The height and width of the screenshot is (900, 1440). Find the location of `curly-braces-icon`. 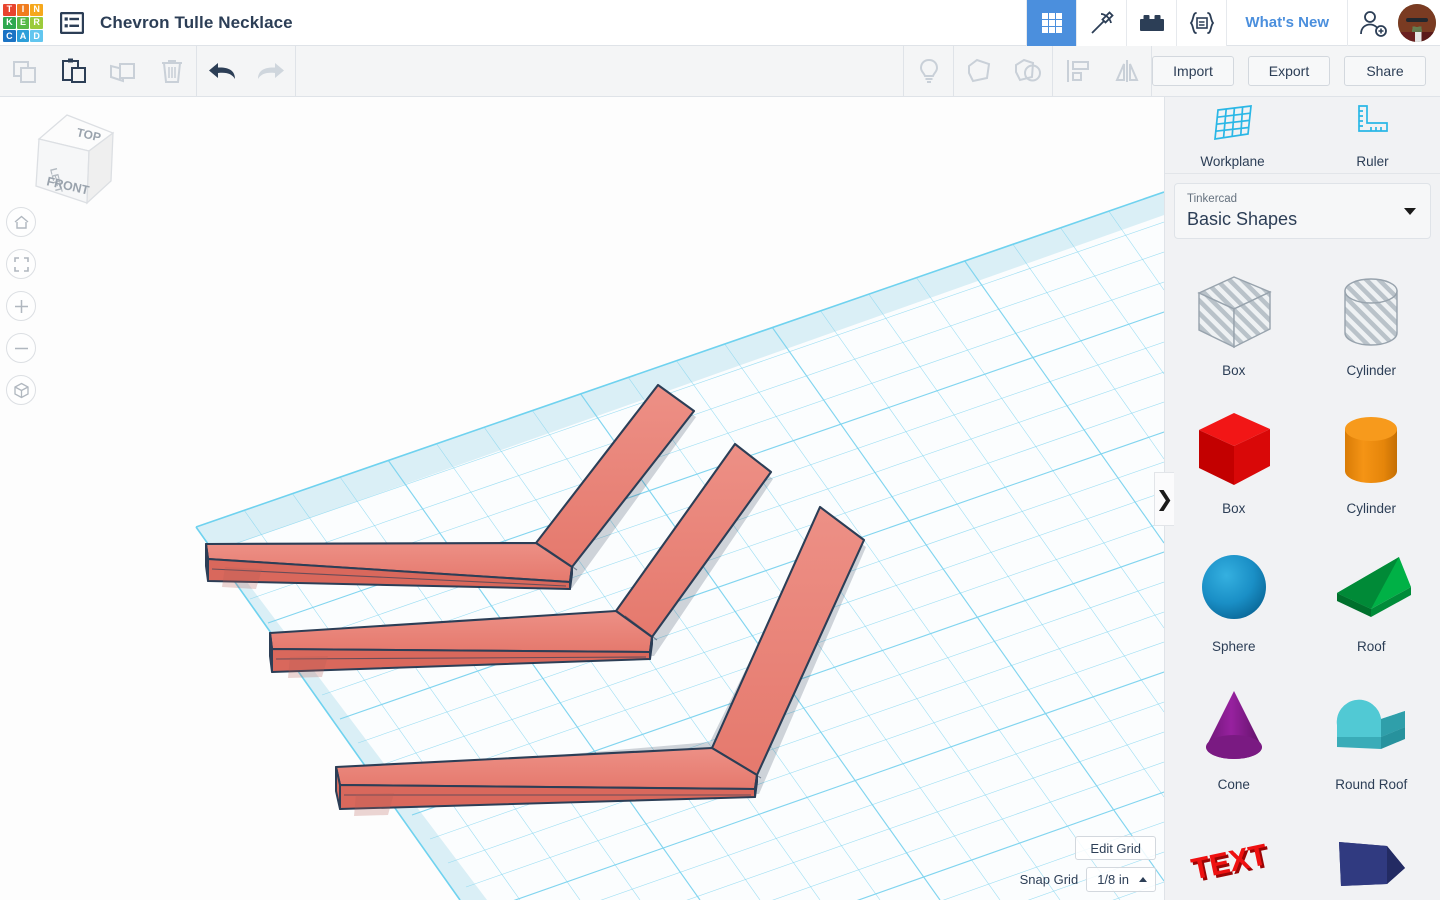

curly-braces-icon is located at coordinates (1202, 22).